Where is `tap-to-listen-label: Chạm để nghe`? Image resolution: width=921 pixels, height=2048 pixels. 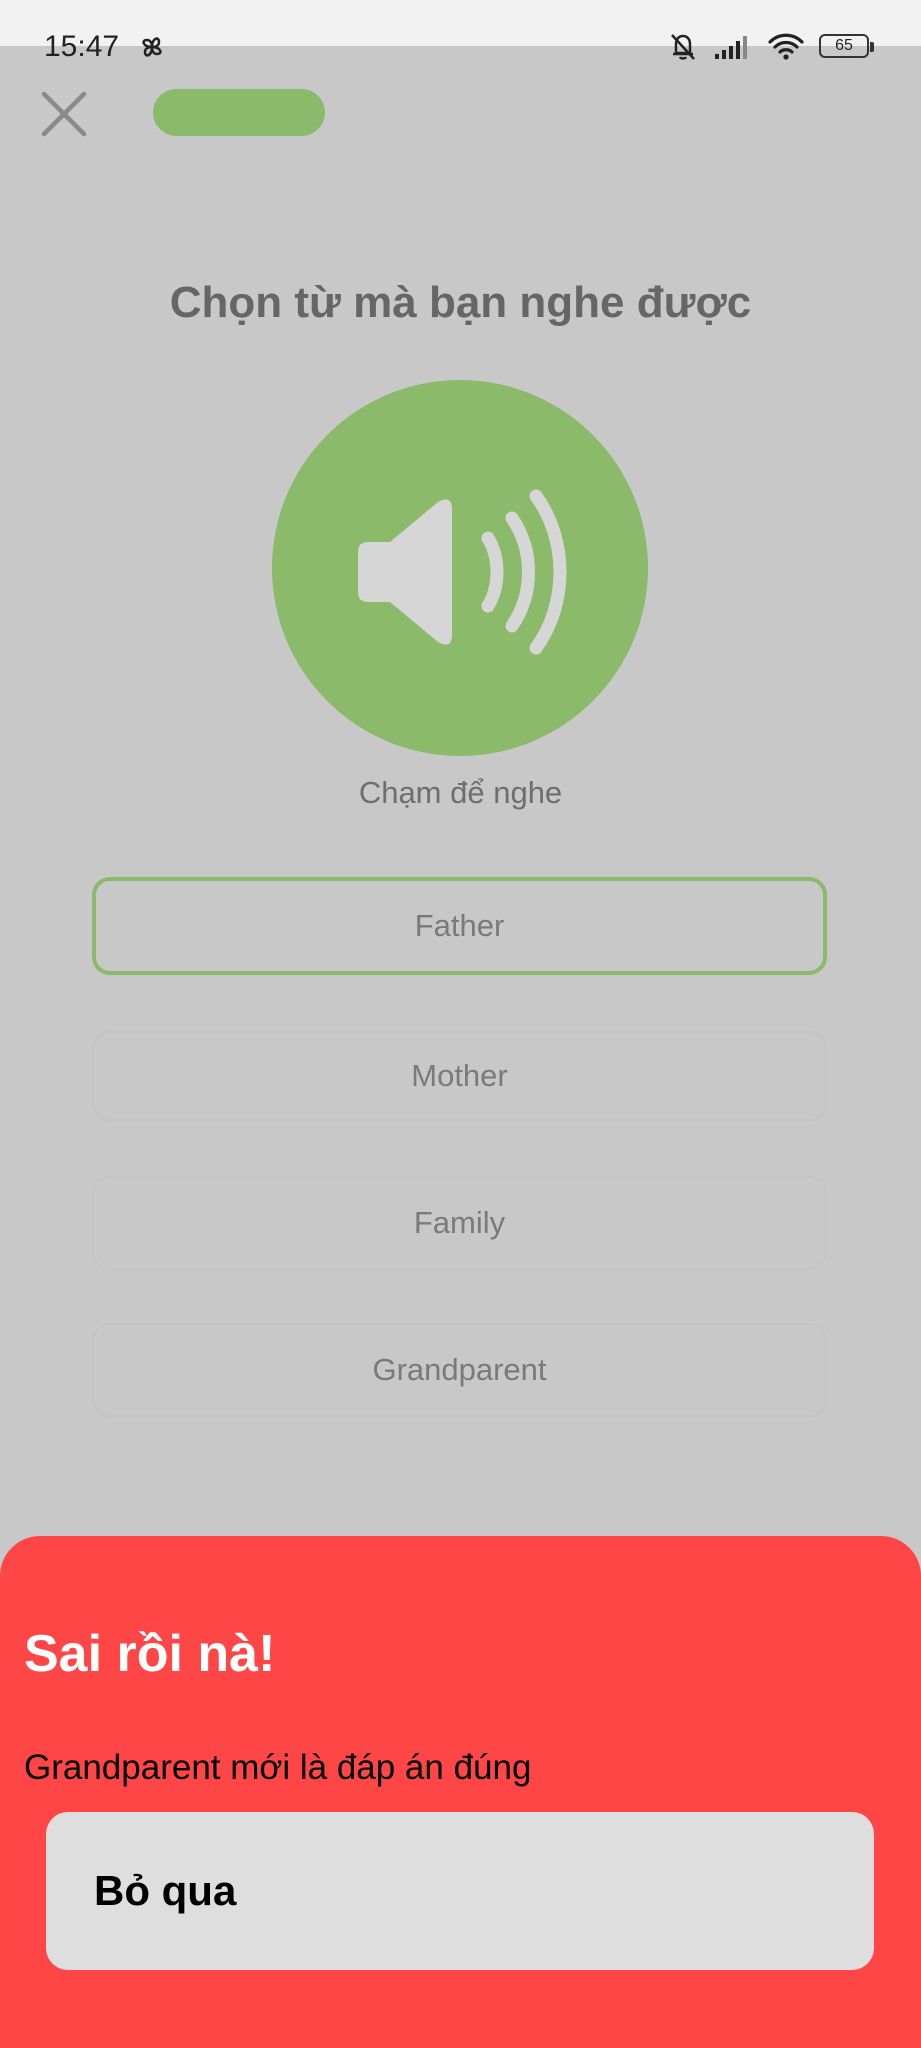 tap-to-listen-label: Chạm để nghe is located at coordinates (460, 792).